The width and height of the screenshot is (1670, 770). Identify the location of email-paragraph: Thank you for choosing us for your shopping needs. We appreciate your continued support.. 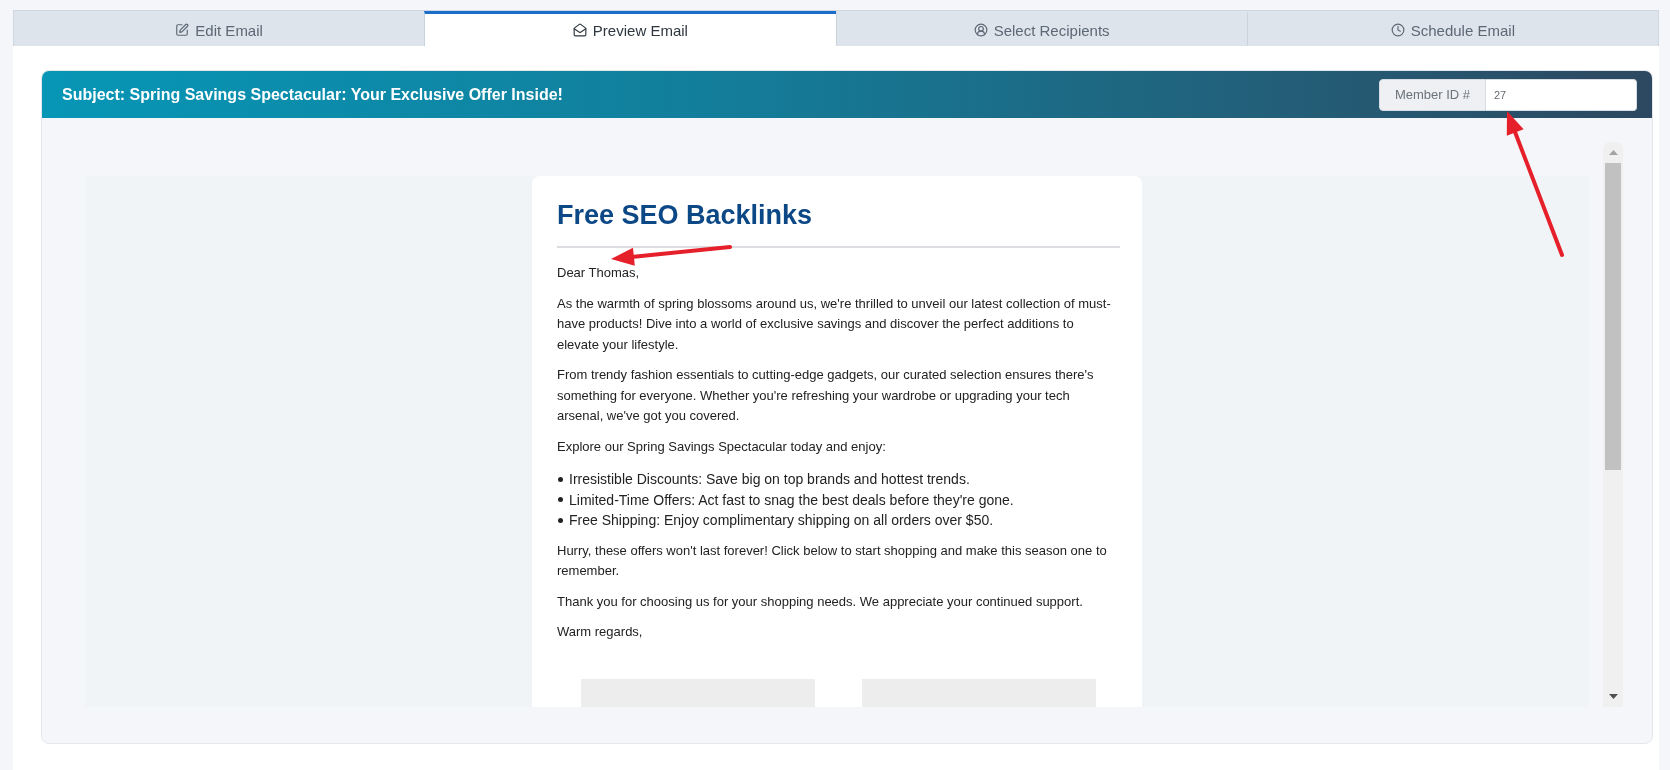
(820, 601).